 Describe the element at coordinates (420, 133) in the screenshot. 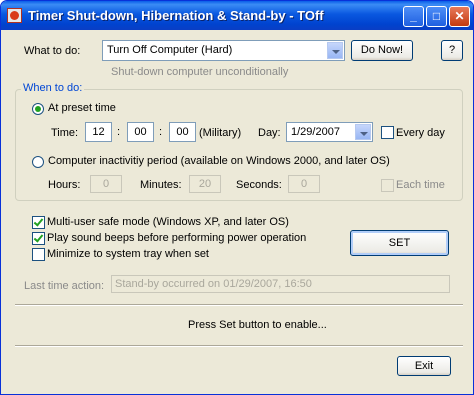

I see `every-day-label: Every day` at that location.